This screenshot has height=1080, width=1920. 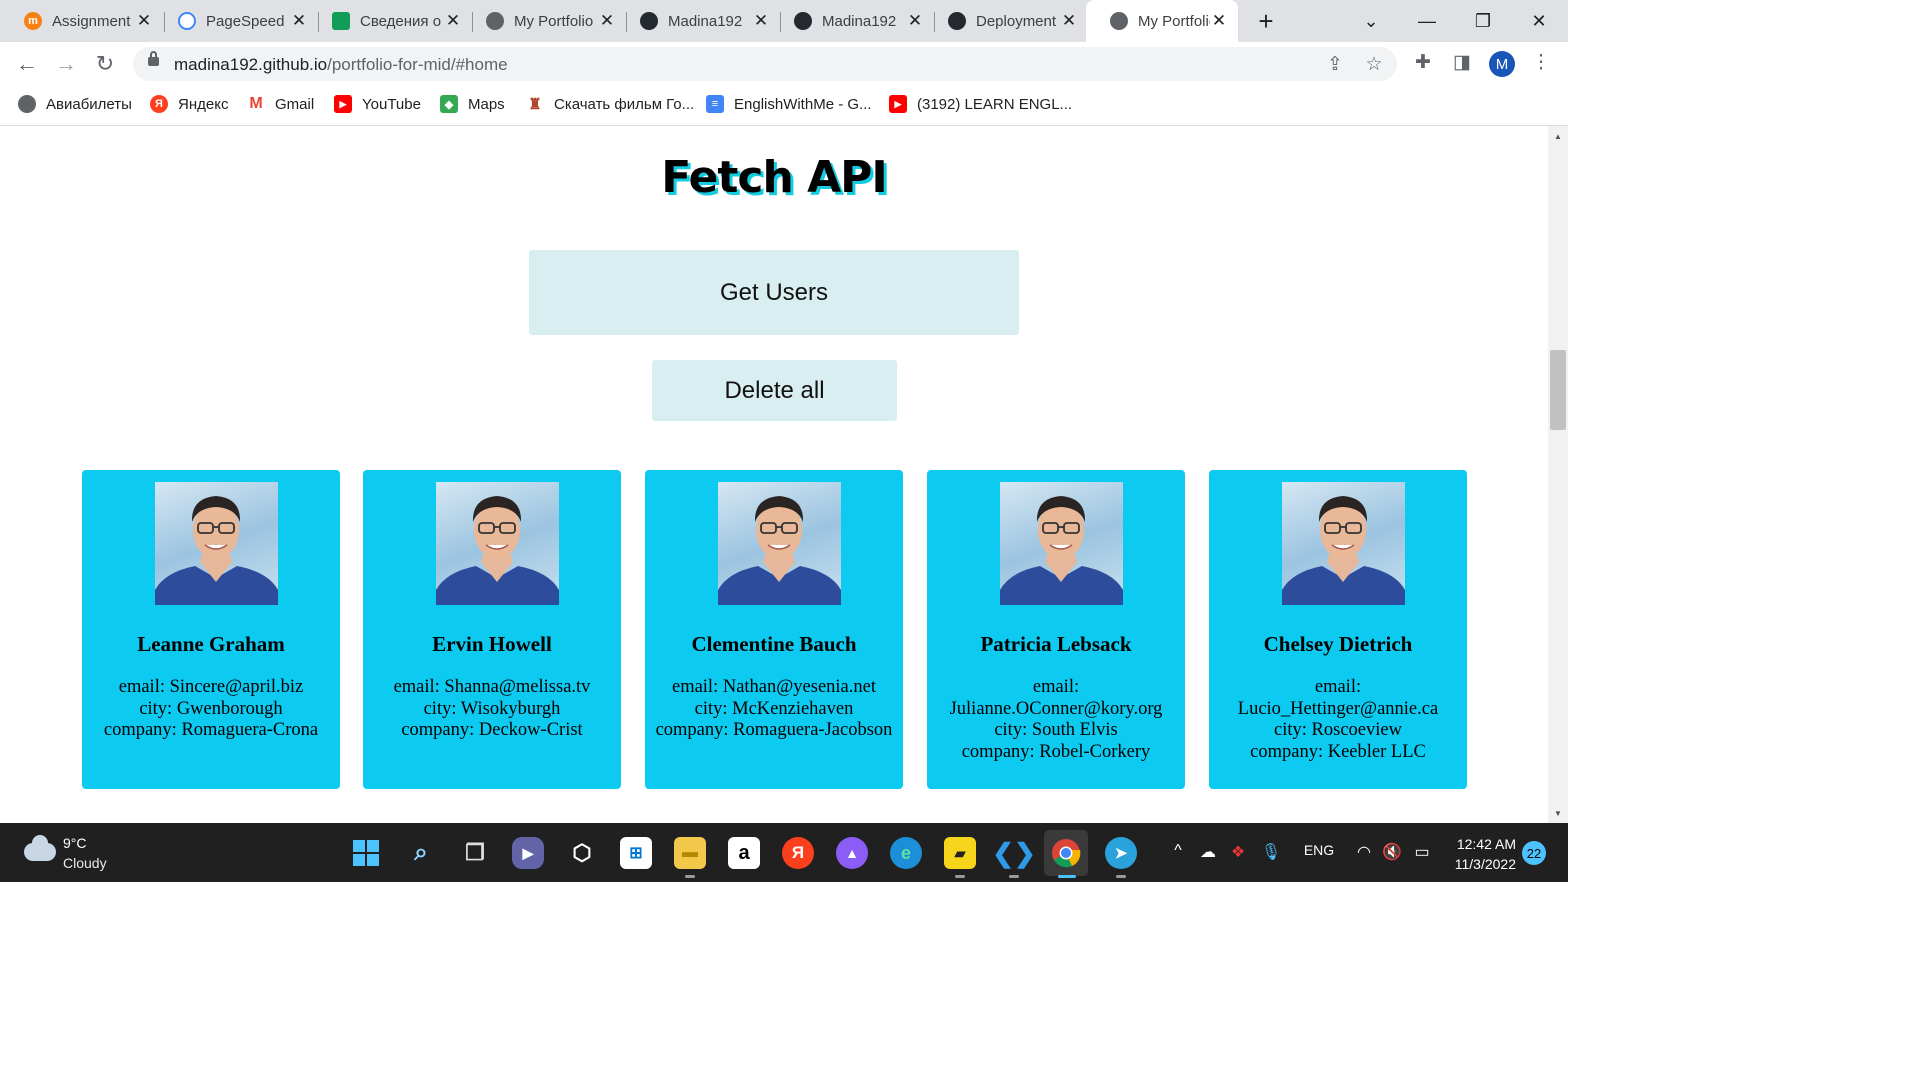 I want to click on film-icon: ♜, so click(x=535, y=104).